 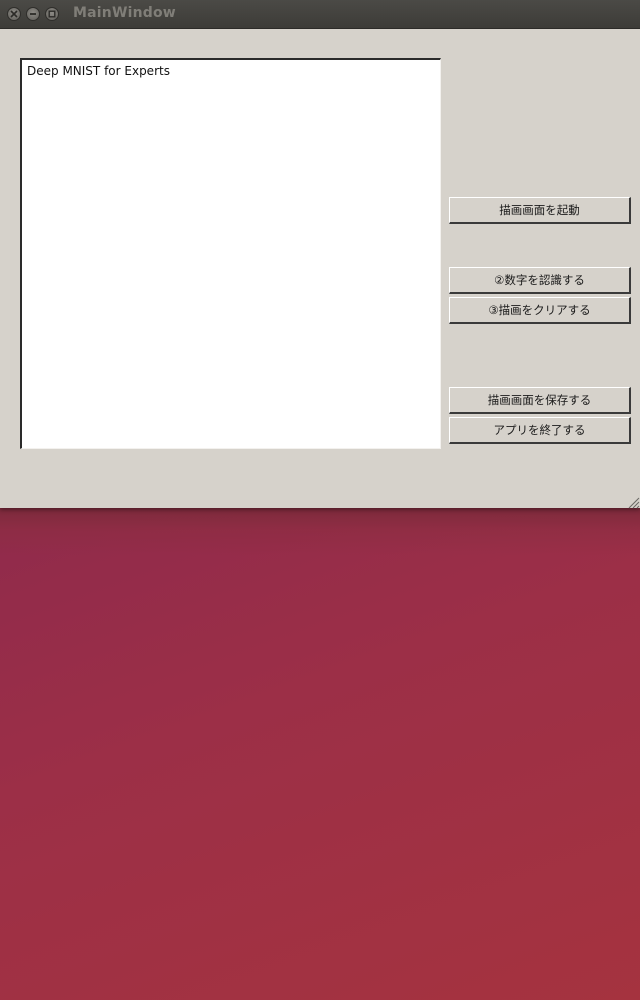 I want to click on quit-app-button: アプリを終了する, so click(x=540, y=430).